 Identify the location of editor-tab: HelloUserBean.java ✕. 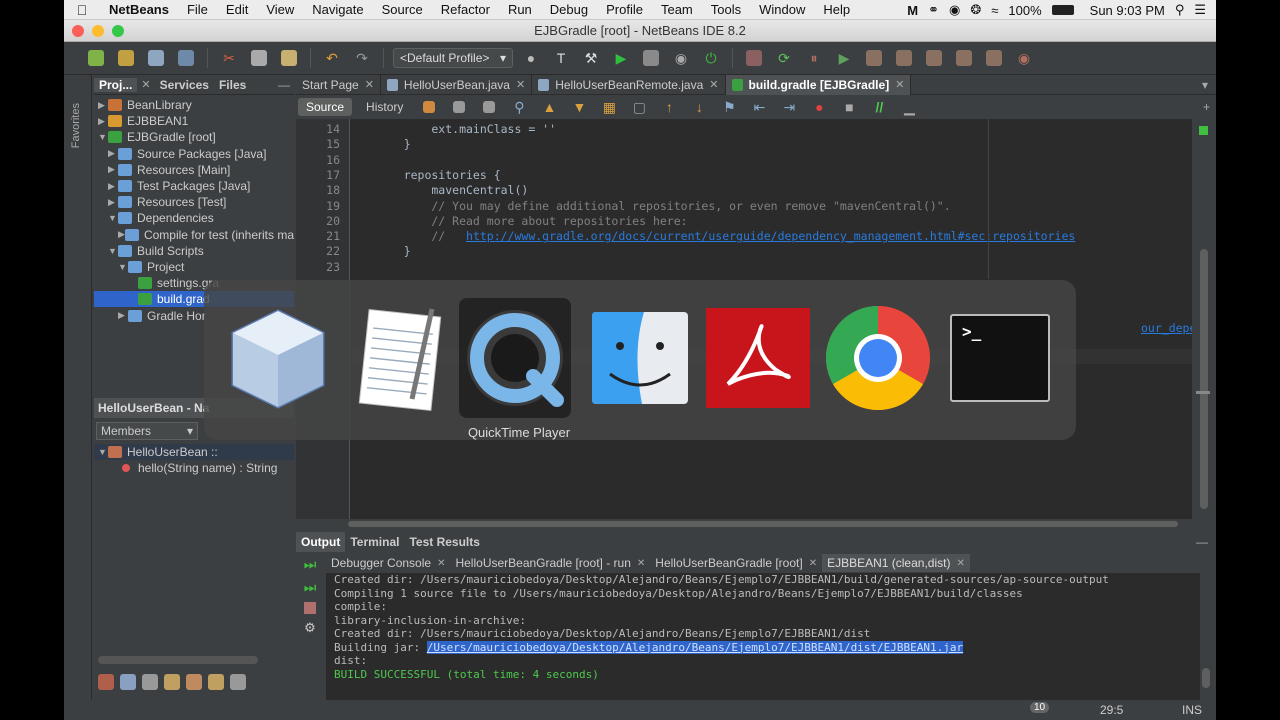
(457, 84).